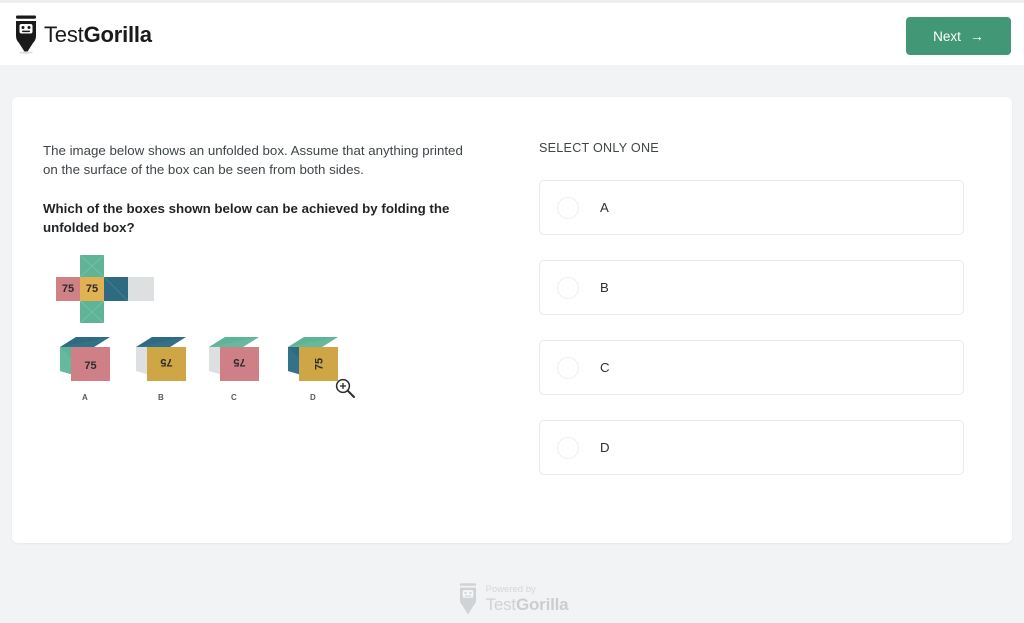 The width and height of the screenshot is (1024, 623). Describe the element at coordinates (976, 36) in the screenshot. I see `arrow-right-icon: →` at that location.